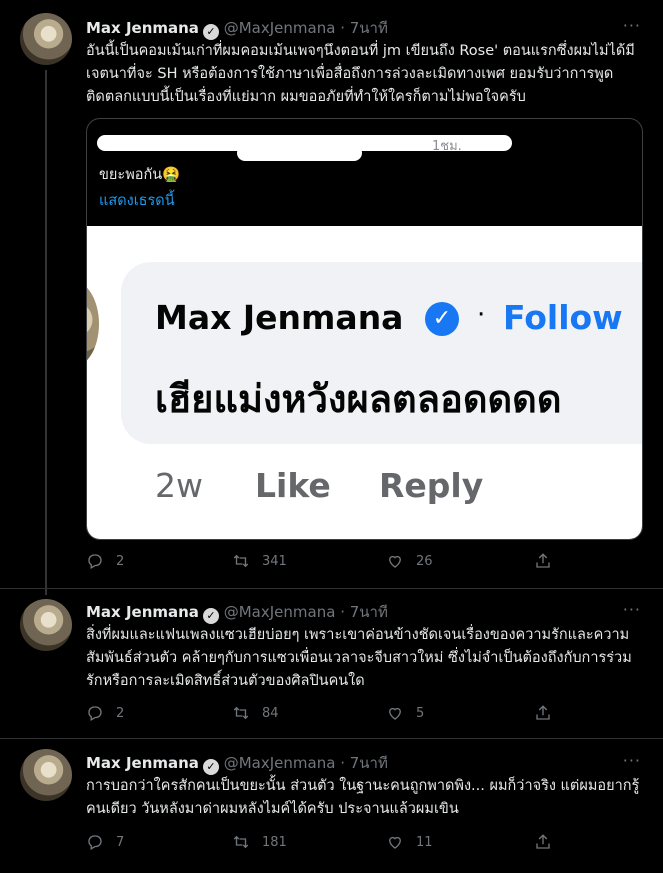  What do you see at coordinates (120, 842) in the screenshot?
I see `reply-count: 7` at bounding box center [120, 842].